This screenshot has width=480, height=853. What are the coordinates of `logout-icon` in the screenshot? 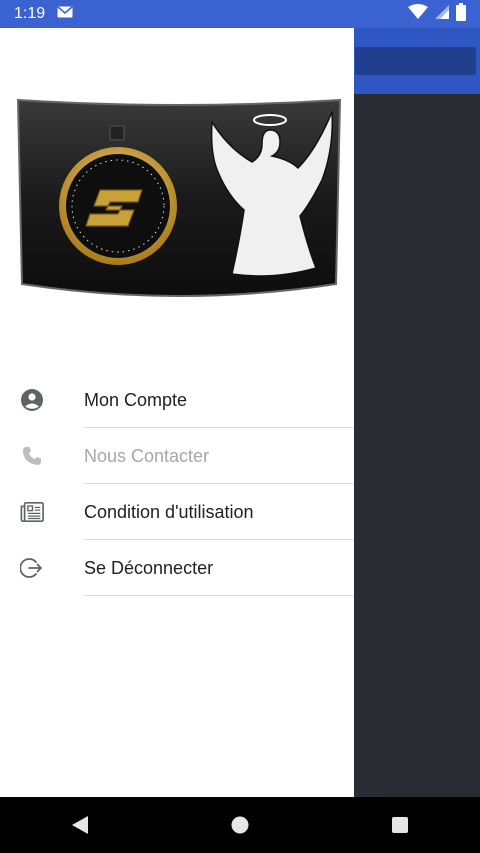 It's located at (32, 568).